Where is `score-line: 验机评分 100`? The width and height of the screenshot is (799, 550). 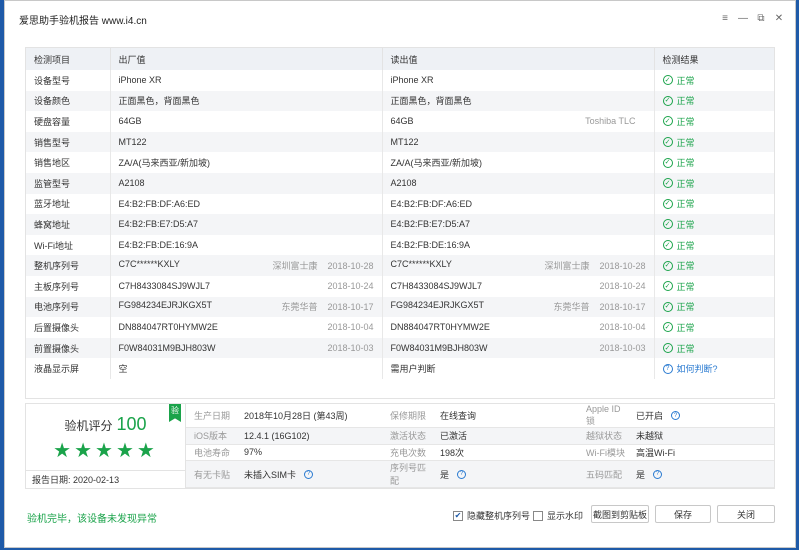 score-line: 验机评分 100 is located at coordinates (105, 424).